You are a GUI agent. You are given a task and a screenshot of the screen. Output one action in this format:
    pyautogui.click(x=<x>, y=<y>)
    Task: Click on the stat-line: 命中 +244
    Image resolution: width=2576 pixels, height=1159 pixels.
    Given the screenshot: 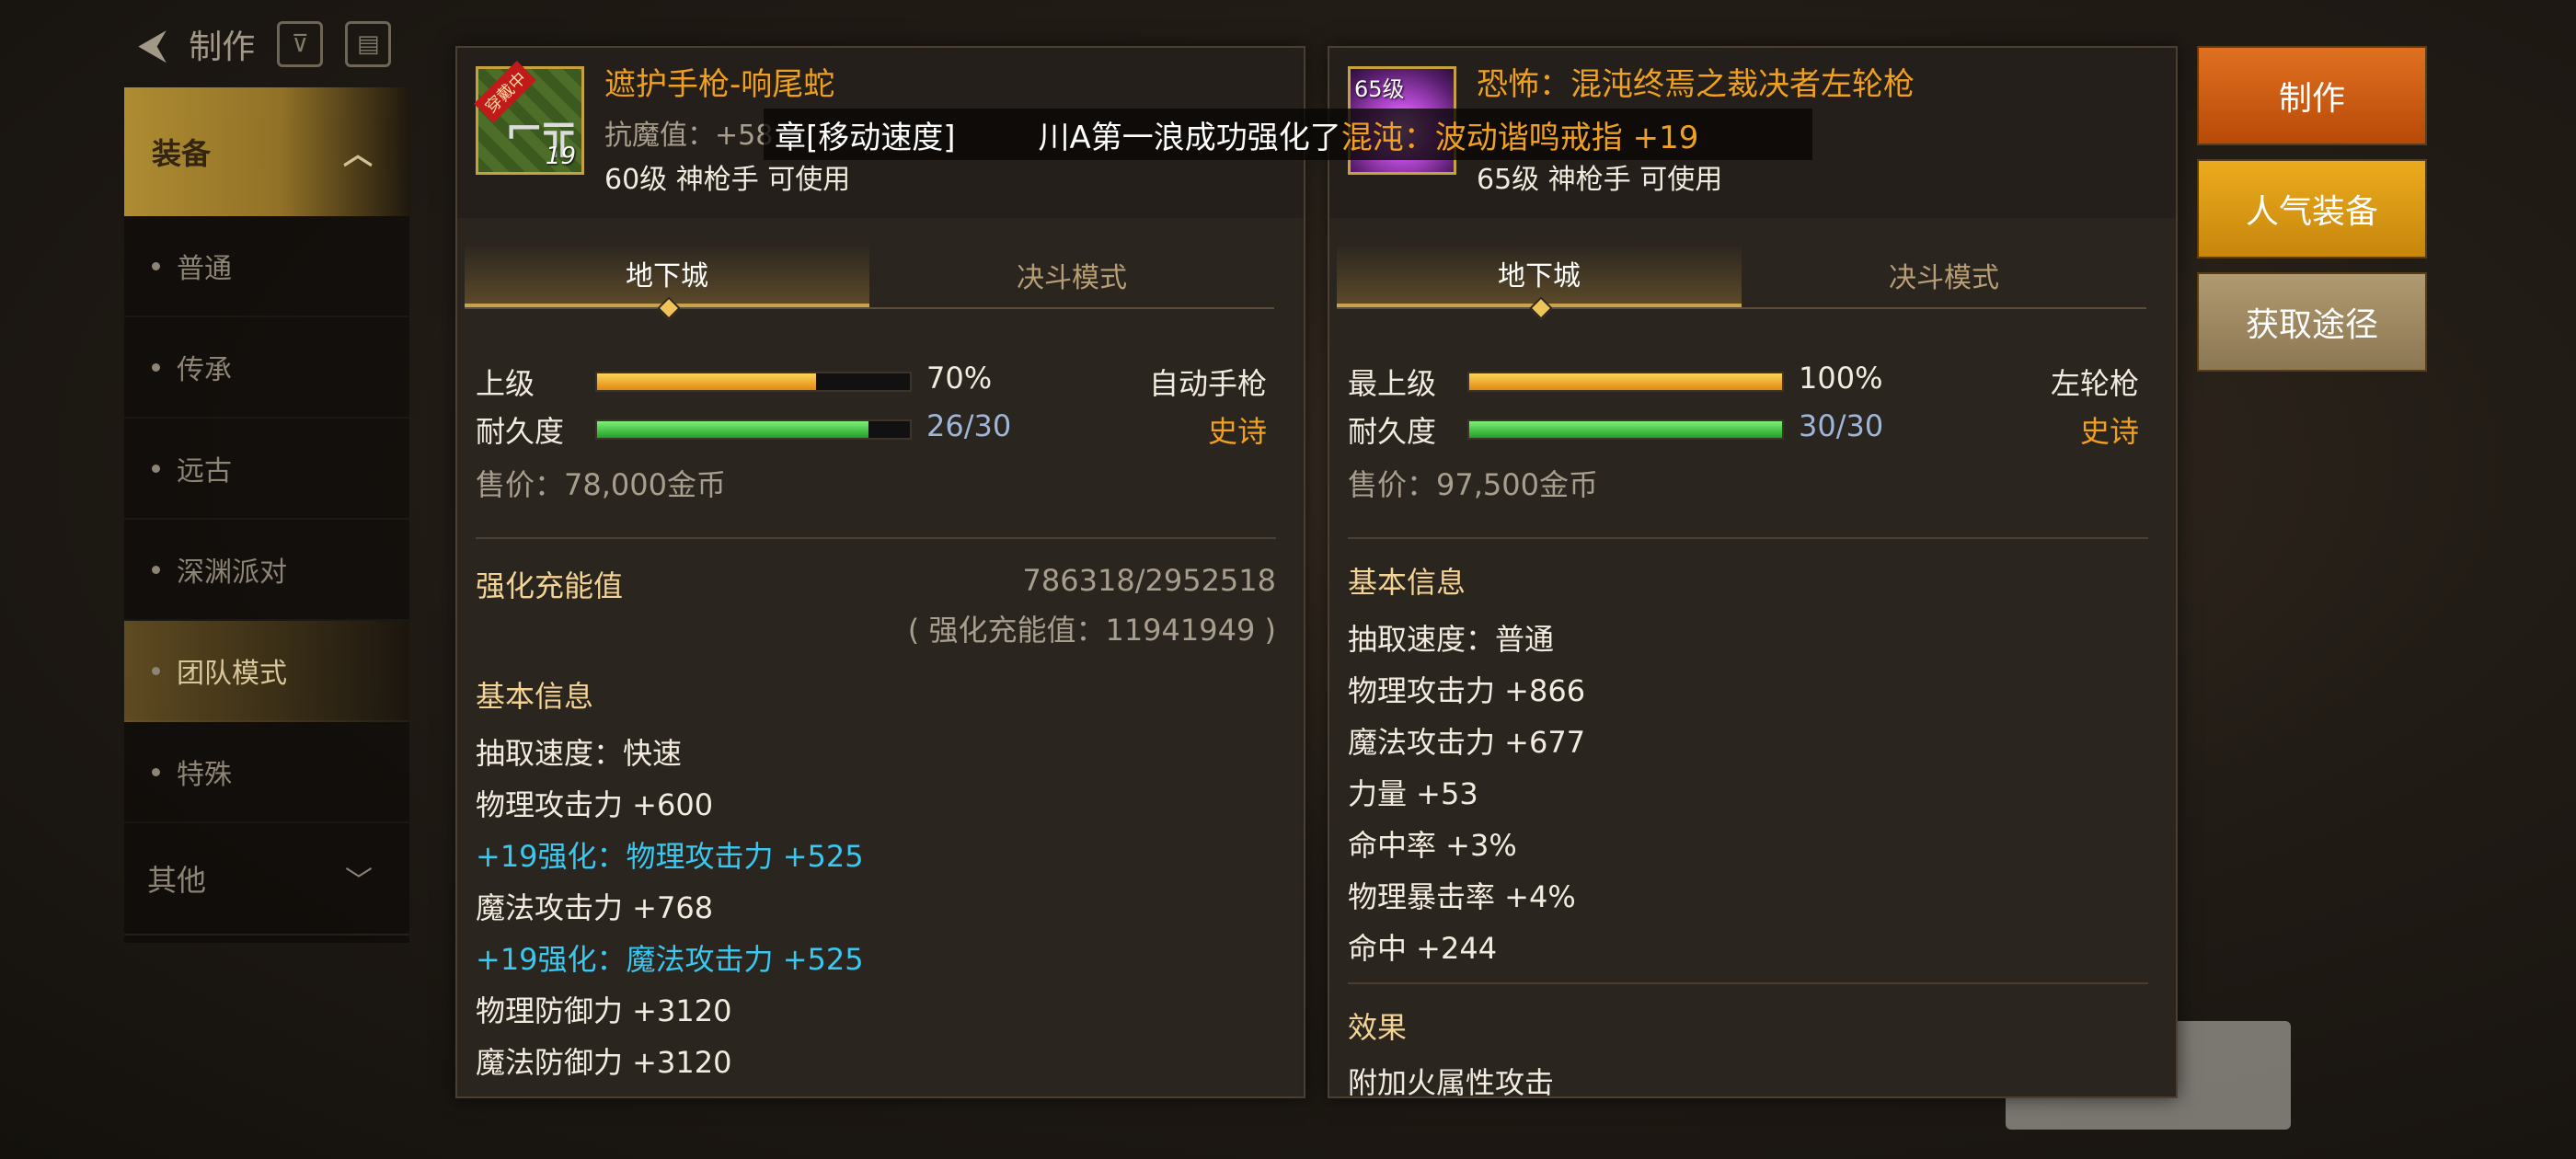 What is the action you would take?
    pyautogui.click(x=1423, y=948)
    